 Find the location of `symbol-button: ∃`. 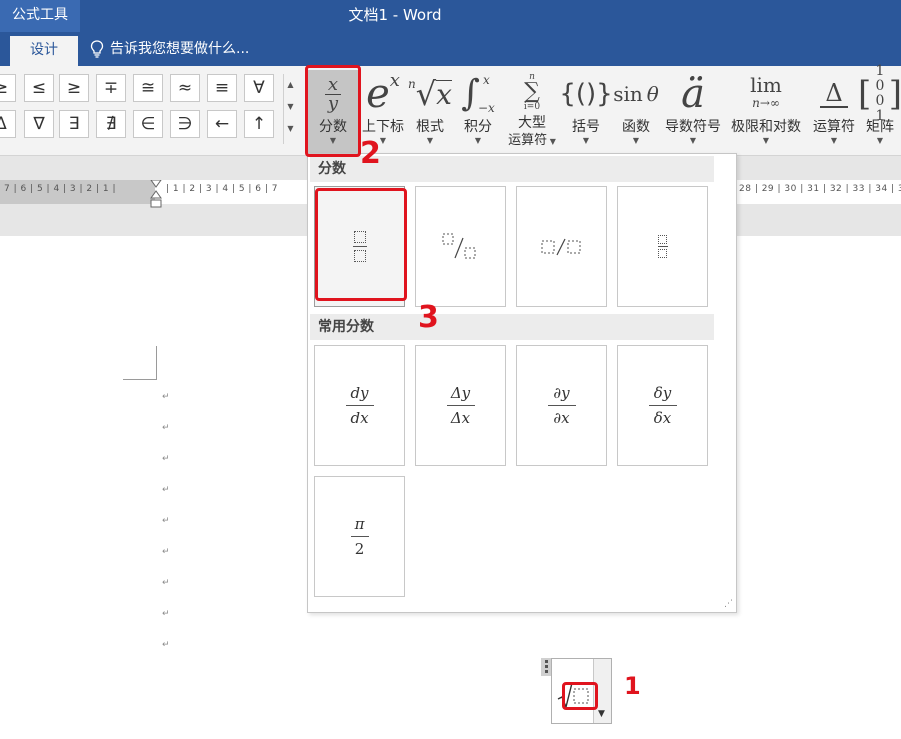

symbol-button: ∃ is located at coordinates (74, 124).